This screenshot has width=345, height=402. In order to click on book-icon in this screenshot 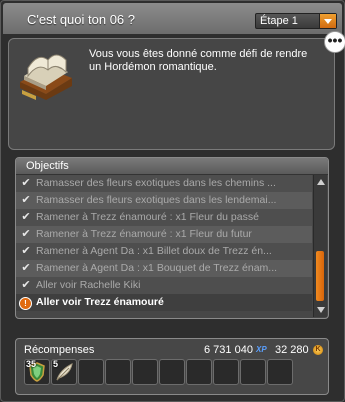, I will do `click(46, 77)`.